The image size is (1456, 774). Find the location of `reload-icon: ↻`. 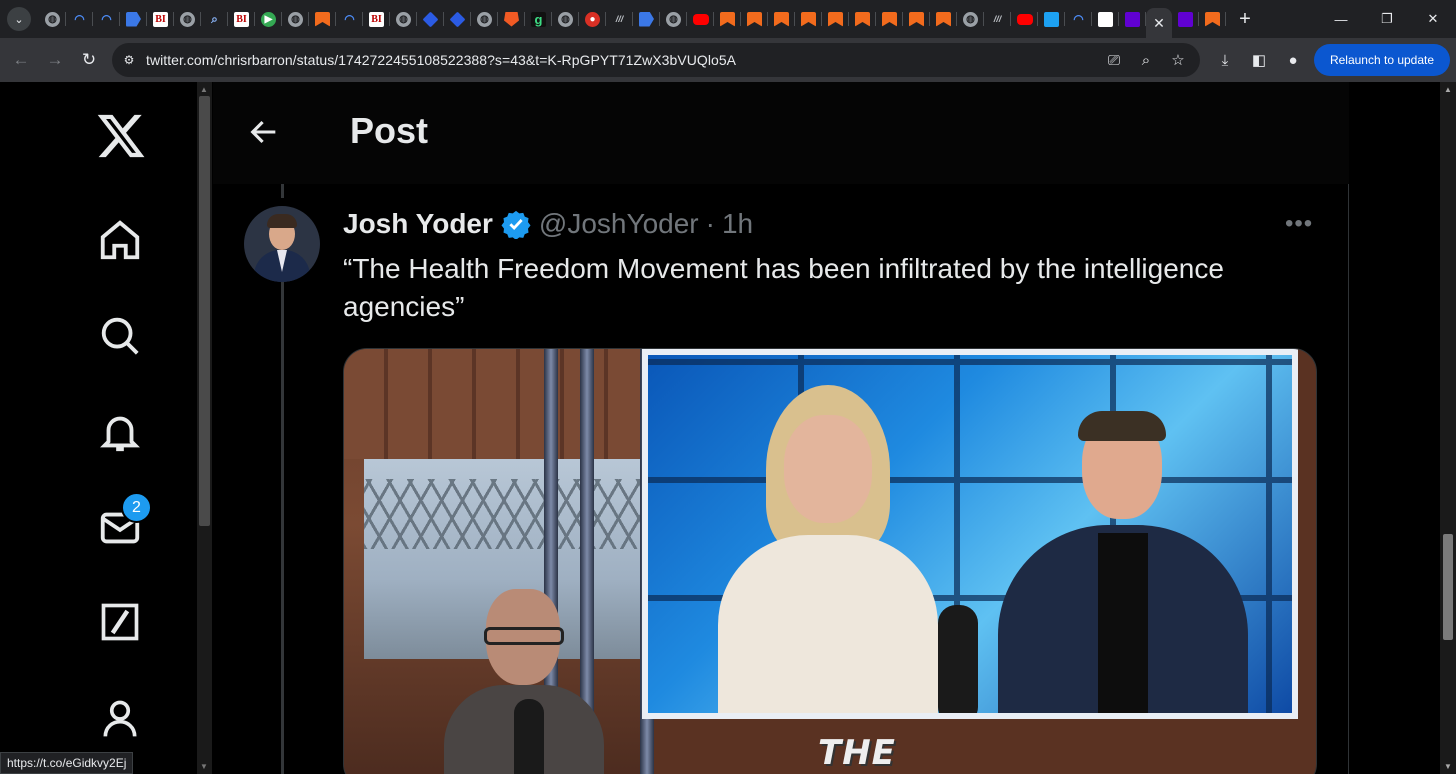

reload-icon: ↻ is located at coordinates (89, 60).